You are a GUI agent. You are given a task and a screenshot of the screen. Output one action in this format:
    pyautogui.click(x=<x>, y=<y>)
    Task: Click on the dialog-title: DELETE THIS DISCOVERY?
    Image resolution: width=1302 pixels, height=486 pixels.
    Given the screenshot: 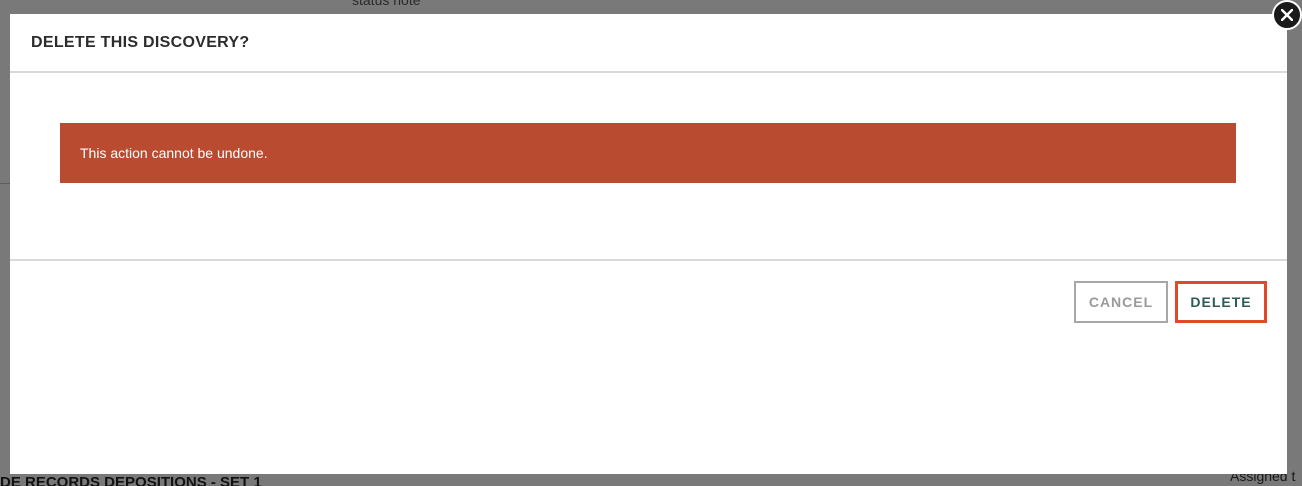 What is the action you would take?
    pyautogui.click(x=140, y=42)
    